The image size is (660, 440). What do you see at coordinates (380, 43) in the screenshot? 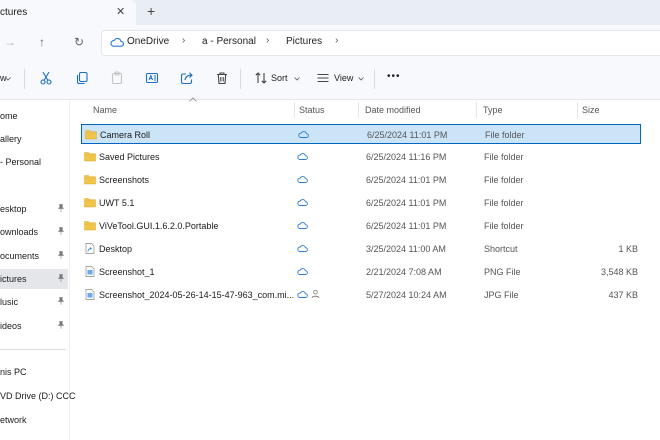
I see `address-bar: OneDrive › a - Personal › Pictures ›` at bounding box center [380, 43].